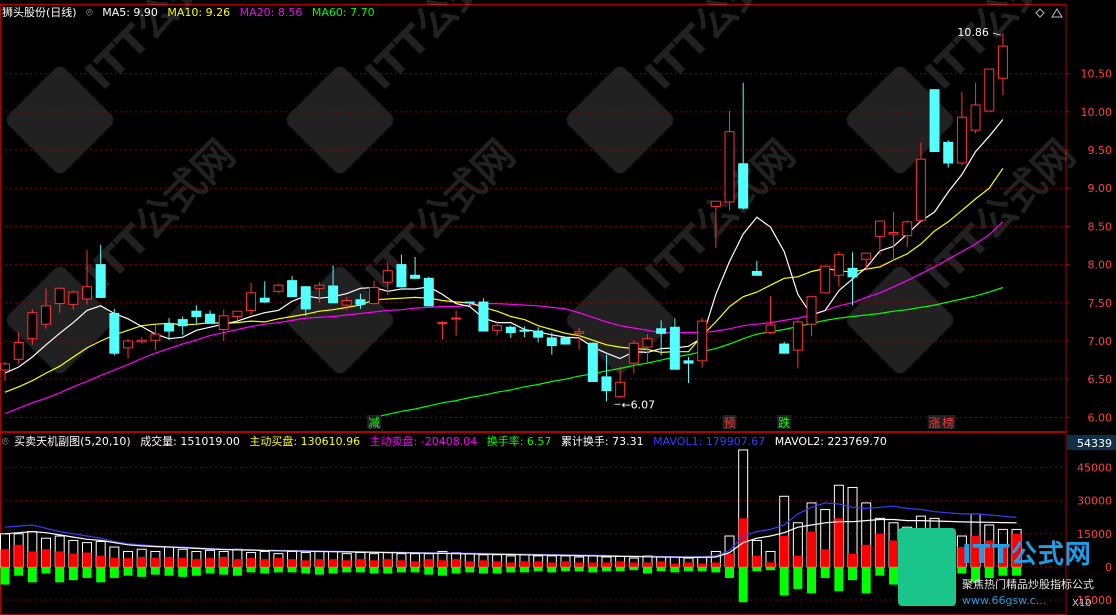 This screenshot has width=1116, height=615. What do you see at coordinates (1100, 341) in the screenshot?
I see `main-y-tick-label: 7.00` at bounding box center [1100, 341].